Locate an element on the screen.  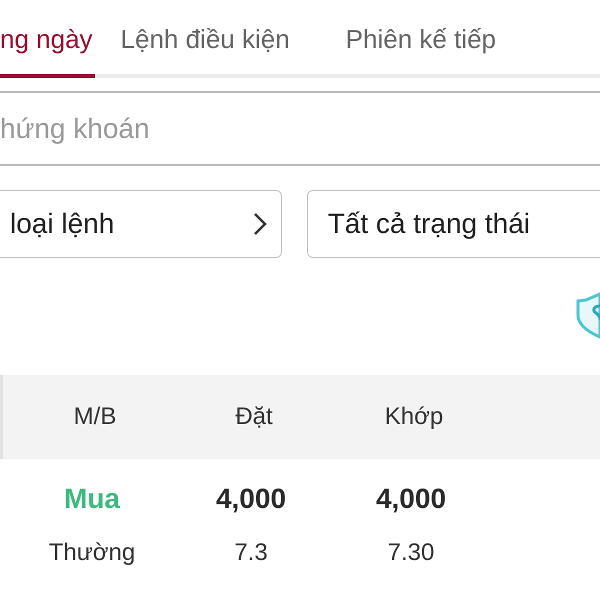
filter-dropdown: loại lệnh is located at coordinates (141, 224).